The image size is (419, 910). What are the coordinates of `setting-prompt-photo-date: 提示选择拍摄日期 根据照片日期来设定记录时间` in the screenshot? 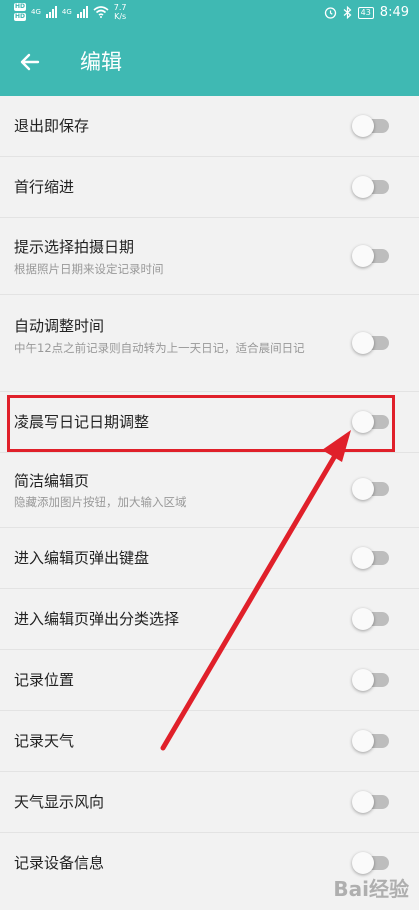 It's located at (209, 256).